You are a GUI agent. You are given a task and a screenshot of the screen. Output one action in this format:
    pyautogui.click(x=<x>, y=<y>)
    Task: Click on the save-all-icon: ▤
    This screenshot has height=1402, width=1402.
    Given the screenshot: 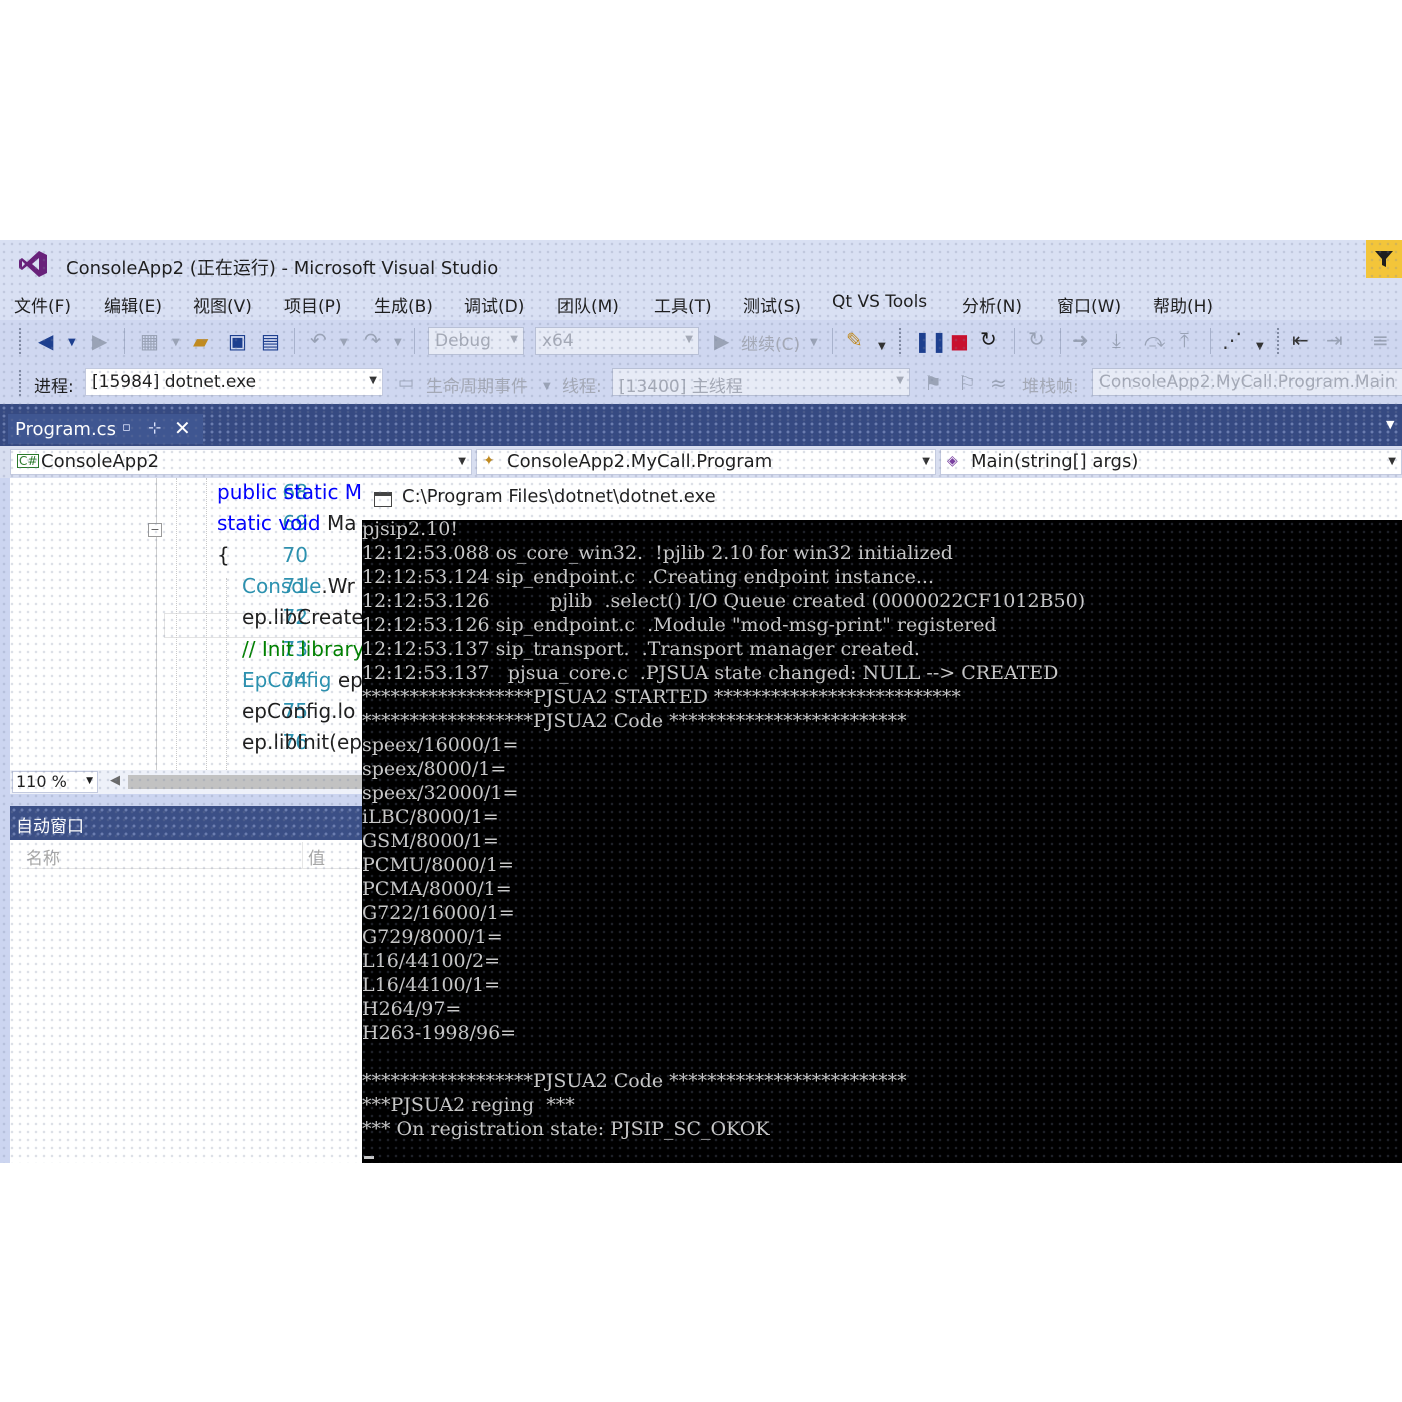 What is the action you would take?
    pyautogui.click(x=270, y=341)
    